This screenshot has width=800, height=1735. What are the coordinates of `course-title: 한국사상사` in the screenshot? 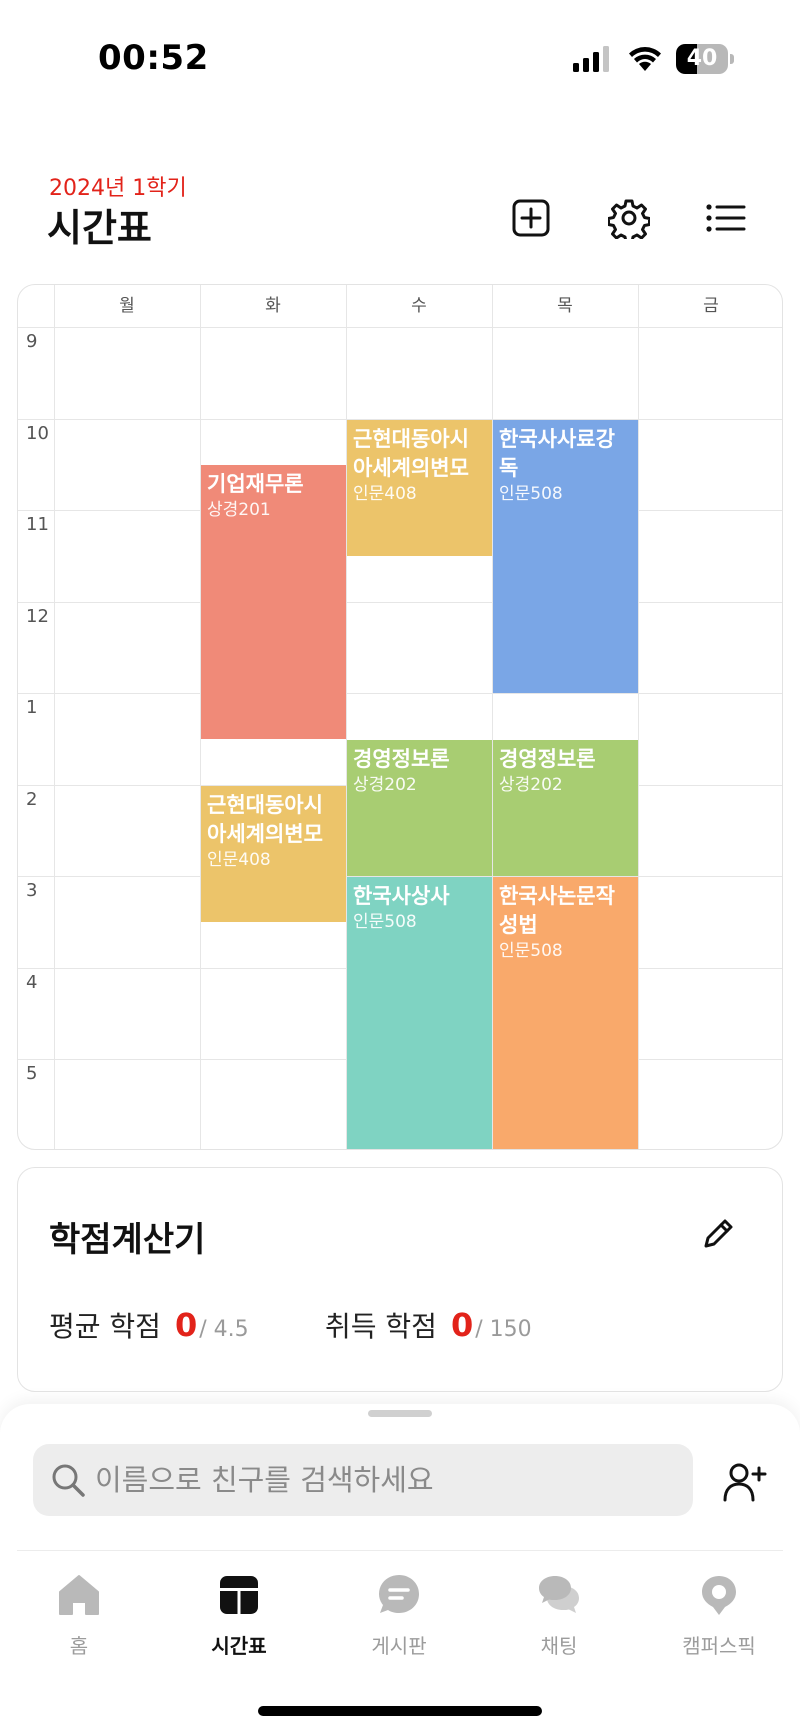 It's located at (401, 896).